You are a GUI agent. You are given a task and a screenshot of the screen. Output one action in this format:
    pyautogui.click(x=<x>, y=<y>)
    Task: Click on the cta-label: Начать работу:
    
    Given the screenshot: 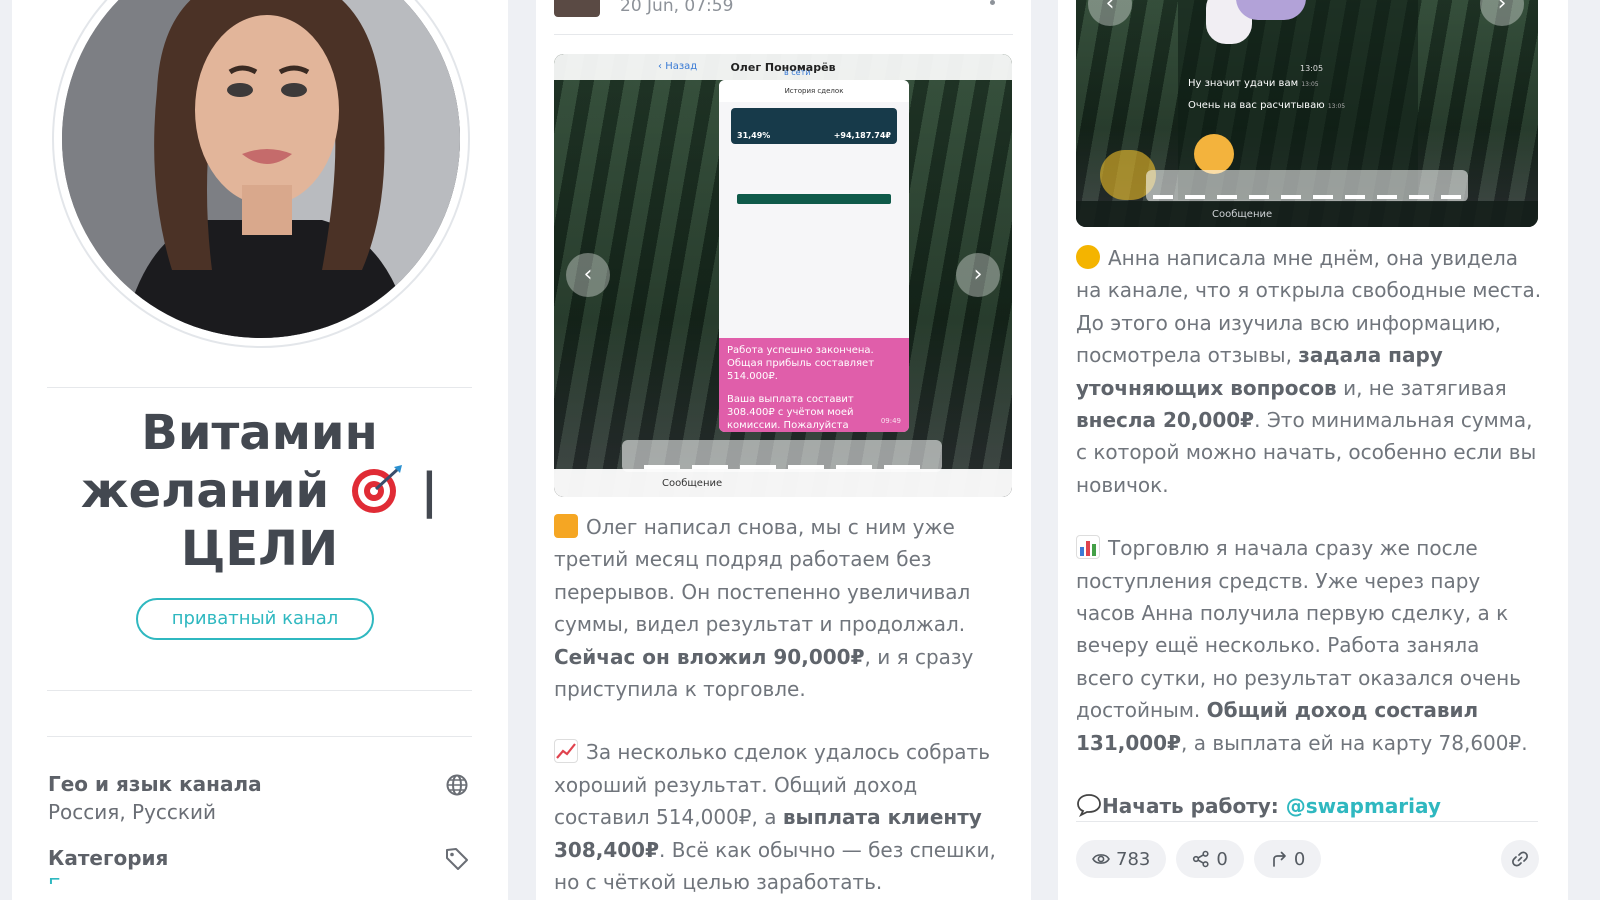 What is the action you would take?
    pyautogui.click(x=1194, y=806)
    